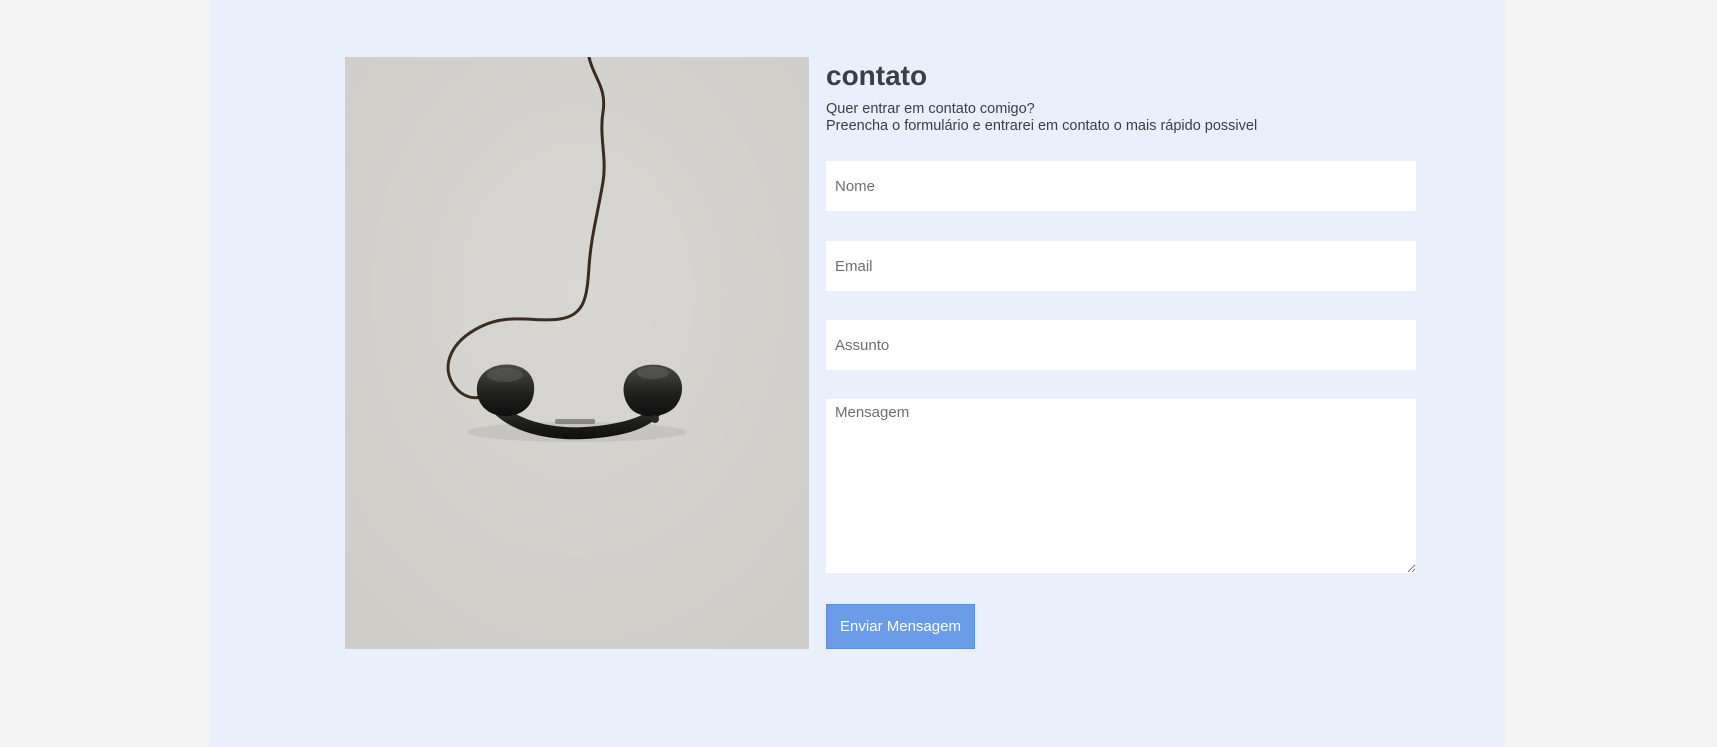 The width and height of the screenshot is (1717, 747). What do you see at coordinates (900, 626) in the screenshot?
I see `send-message-button: Enviar Mensagem` at bounding box center [900, 626].